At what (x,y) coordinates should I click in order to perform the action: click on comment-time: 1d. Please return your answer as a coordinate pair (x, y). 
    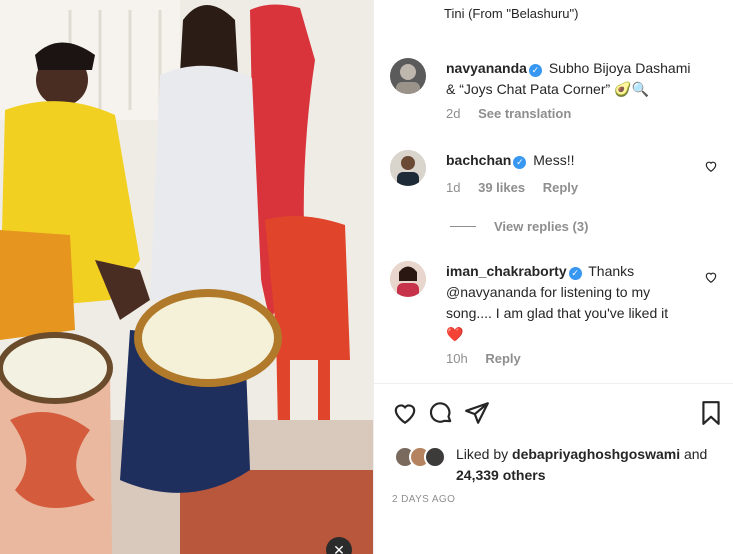
    Looking at the image, I should click on (453, 187).